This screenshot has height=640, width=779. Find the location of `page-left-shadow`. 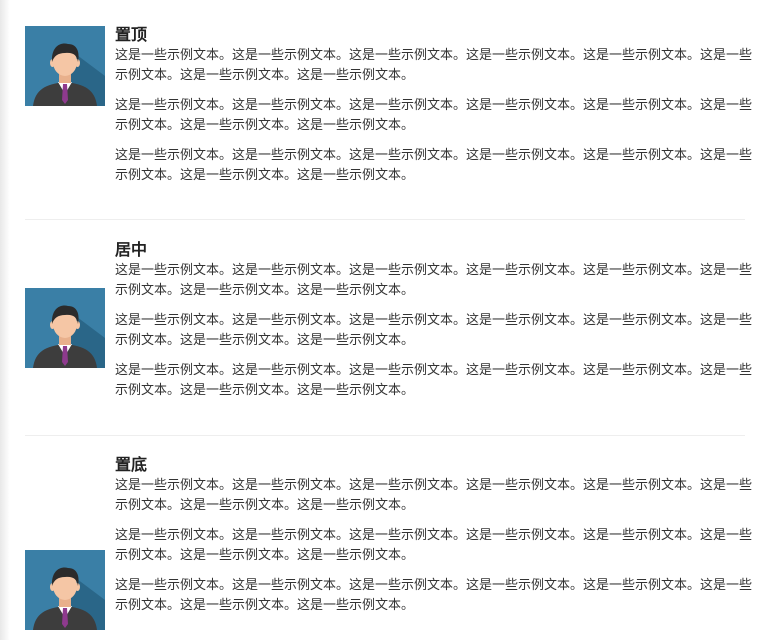

page-left-shadow is located at coordinates (5, 320).